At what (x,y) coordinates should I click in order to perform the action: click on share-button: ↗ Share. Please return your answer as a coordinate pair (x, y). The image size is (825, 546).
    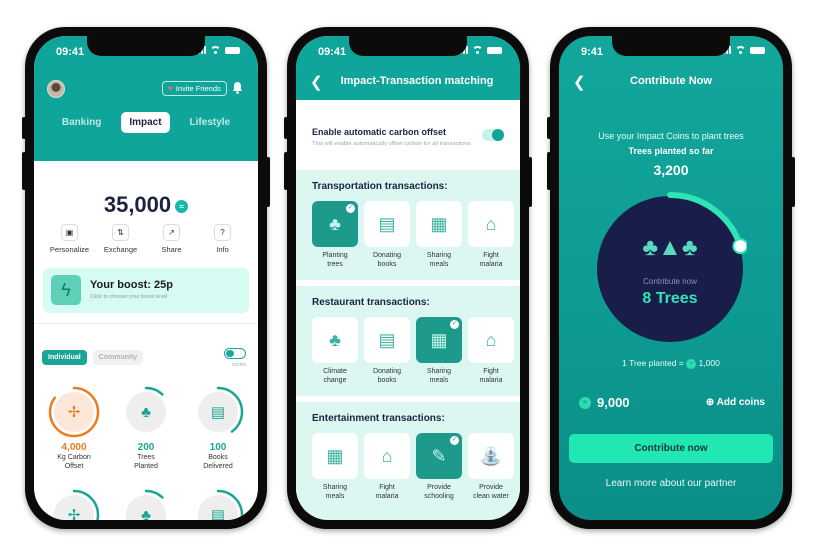
    Looking at the image, I should click on (172, 239).